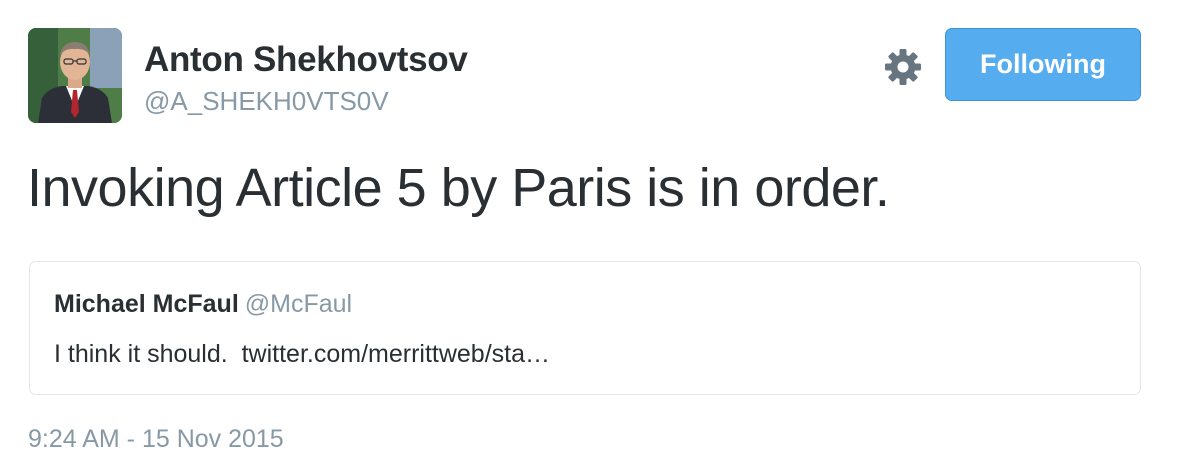 The image size is (1200, 476). Describe the element at coordinates (156, 439) in the screenshot. I see `tweet-timestamp: 9:24 AM - 15 Nov 2015` at that location.